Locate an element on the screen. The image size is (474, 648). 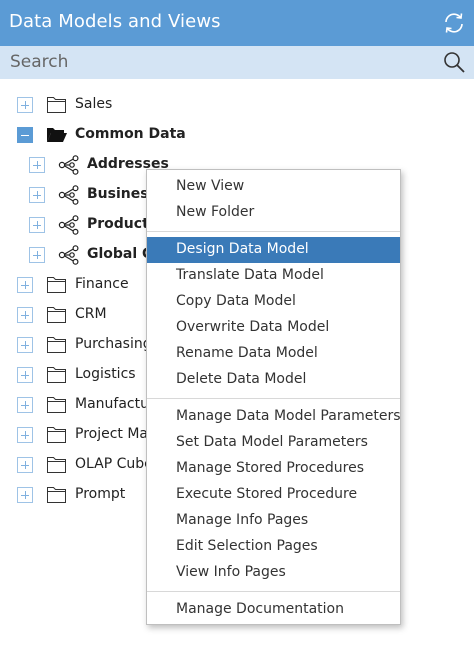
menu-item-rename-data-model: Rename Data Model is located at coordinates (273, 354).